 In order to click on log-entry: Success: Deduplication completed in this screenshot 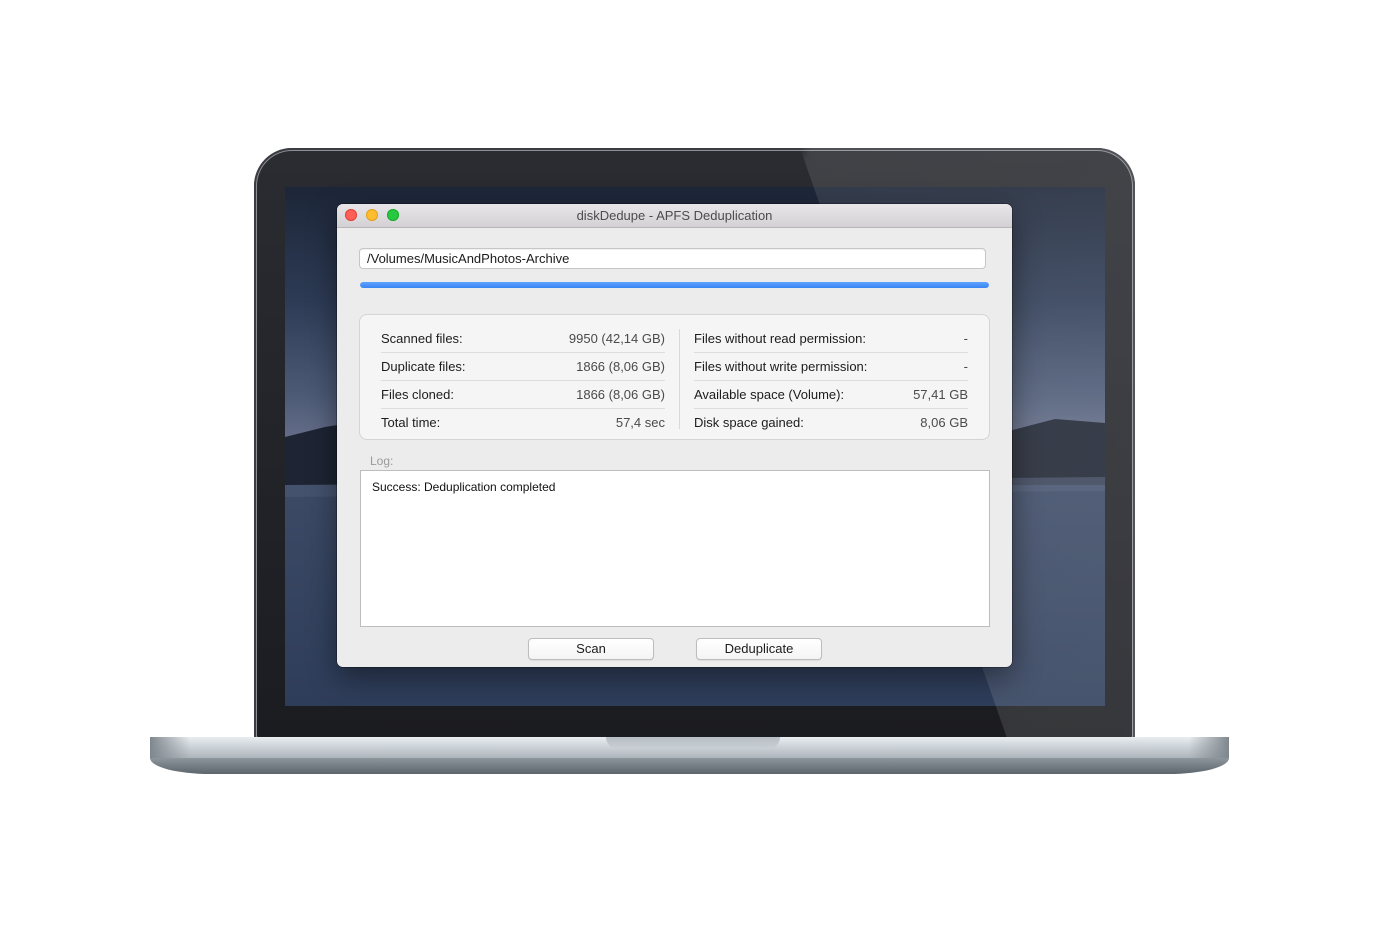, I will do `click(464, 487)`.